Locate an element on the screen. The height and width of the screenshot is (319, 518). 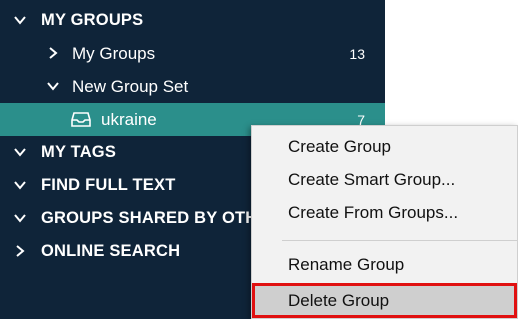
tree-item-my-groups: My Groups 13 is located at coordinates (192, 53).